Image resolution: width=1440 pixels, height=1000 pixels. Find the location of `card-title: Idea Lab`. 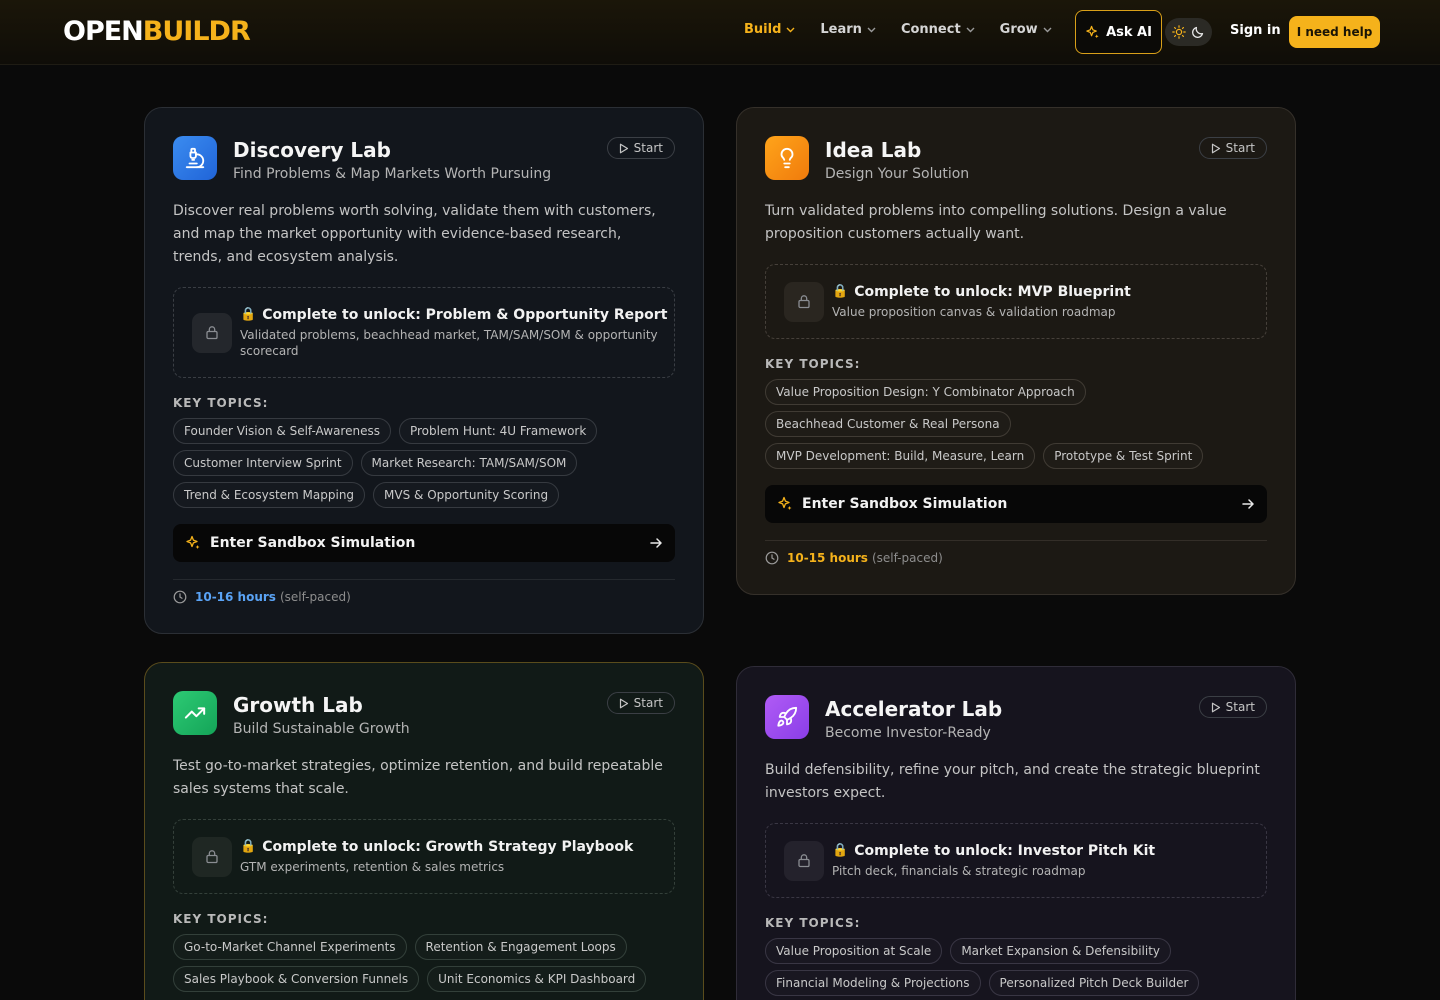

card-title: Idea Lab is located at coordinates (873, 150).